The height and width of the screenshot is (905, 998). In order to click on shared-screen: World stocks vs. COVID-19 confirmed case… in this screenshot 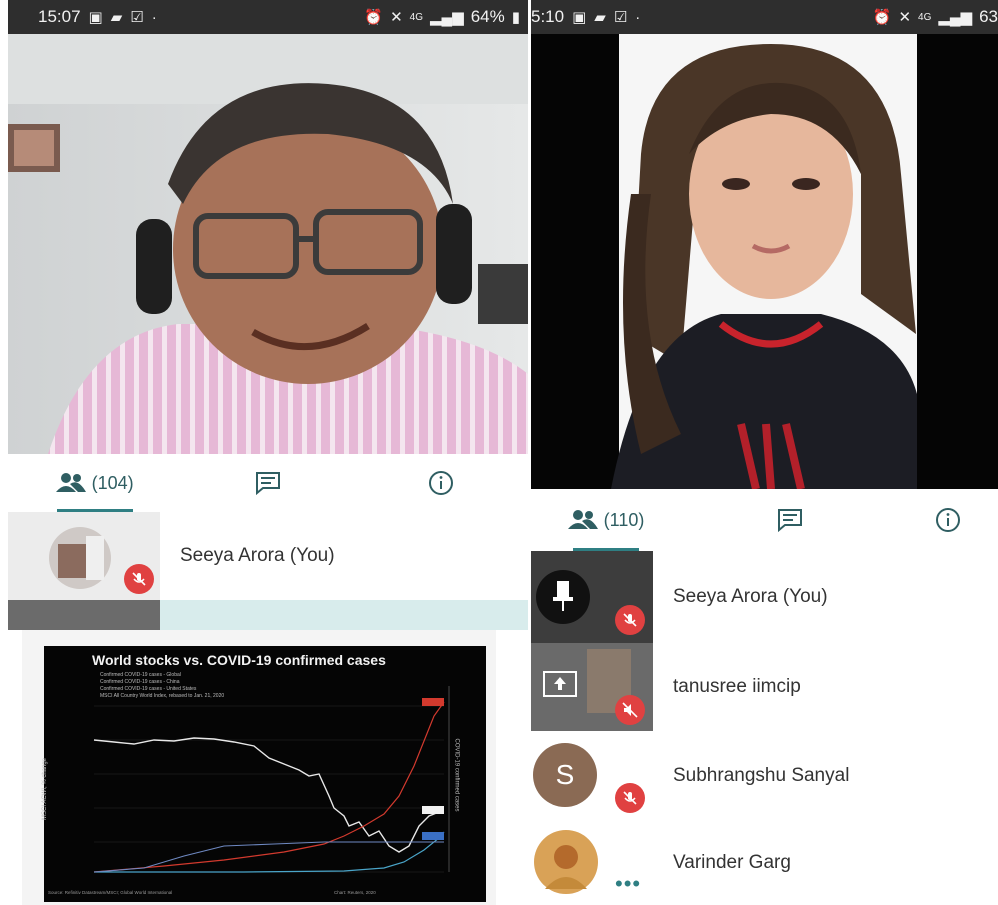, I will do `click(259, 767)`.